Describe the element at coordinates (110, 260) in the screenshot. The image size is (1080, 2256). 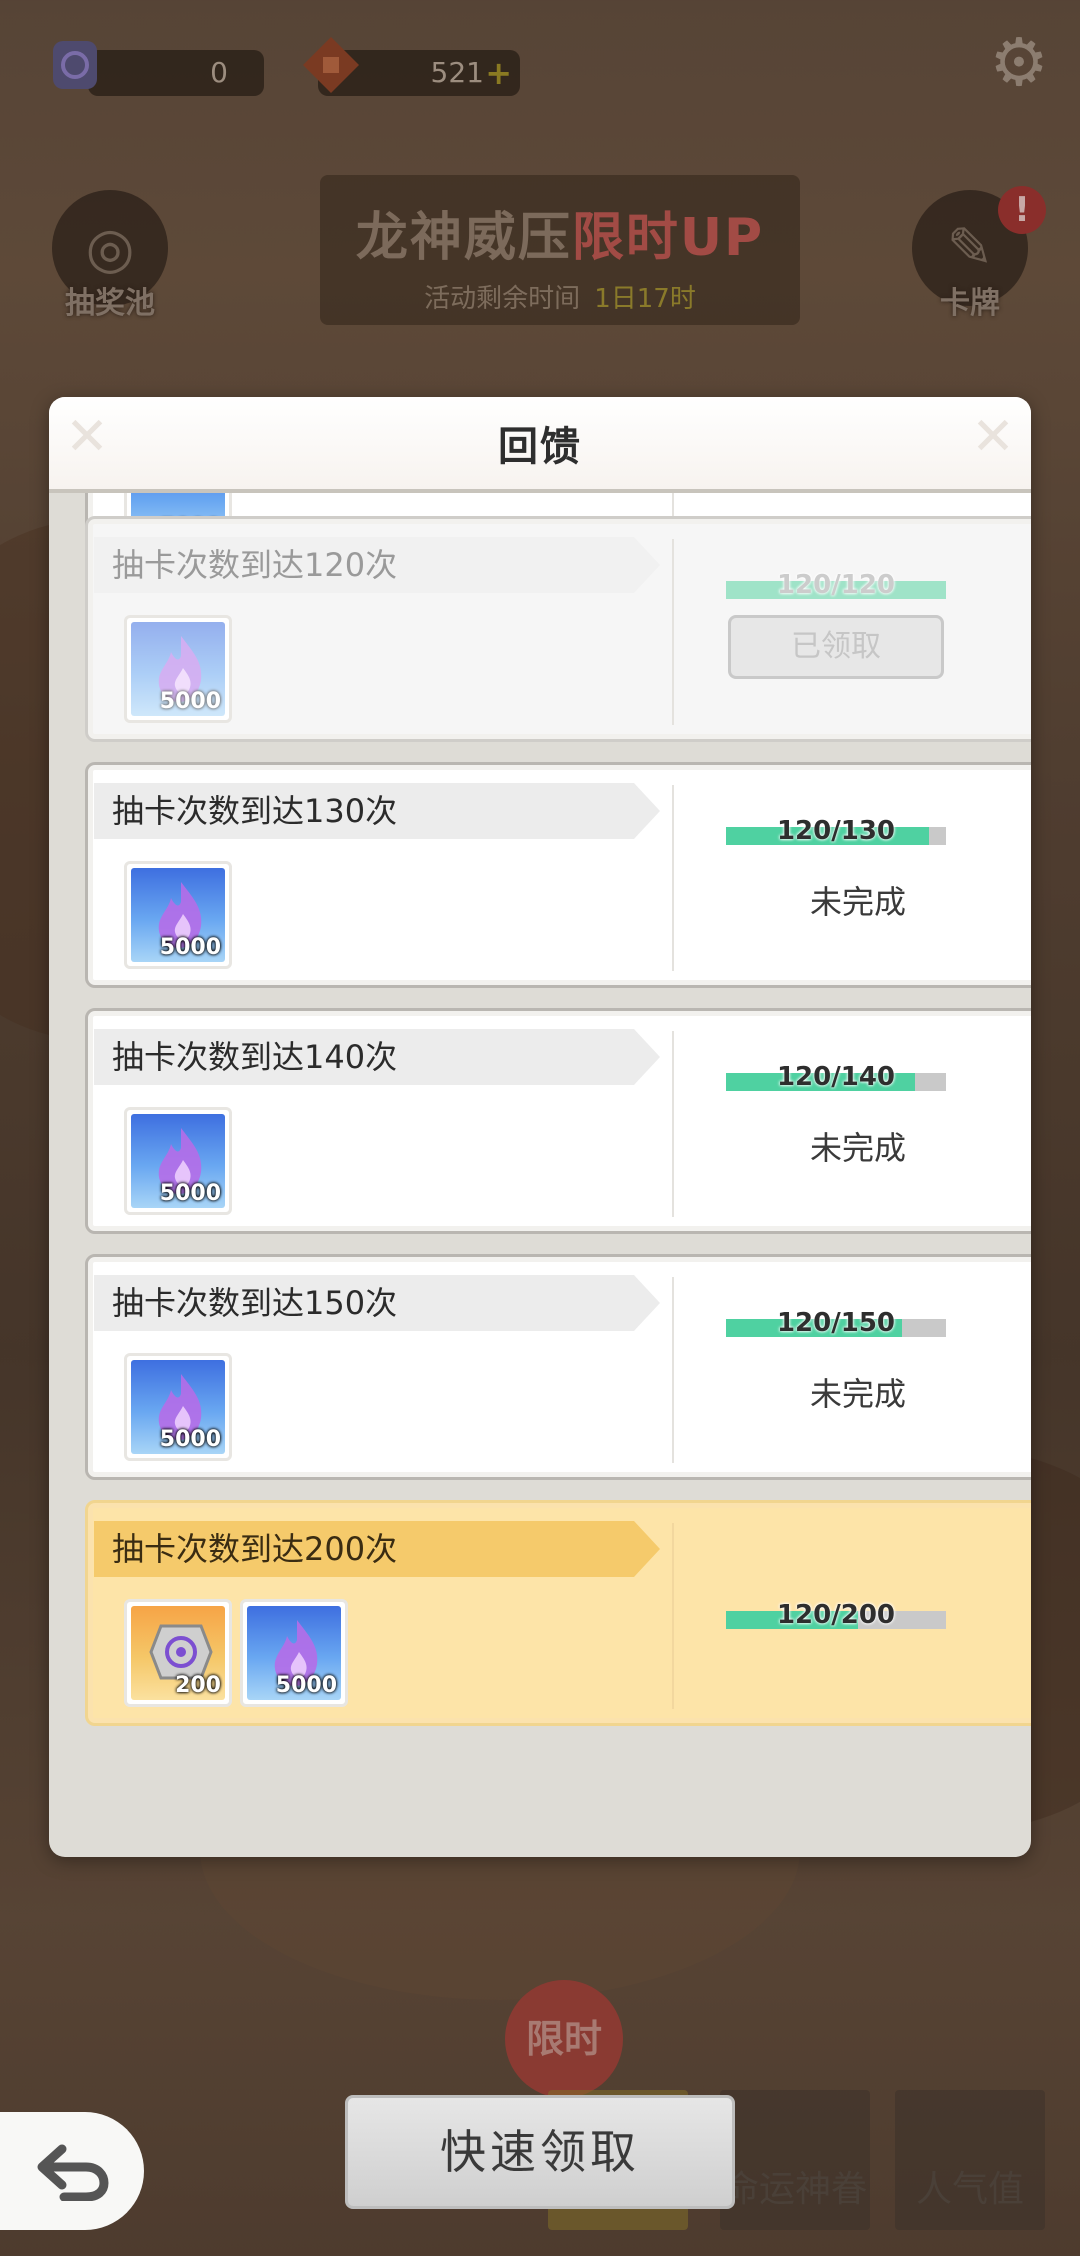
I see `draw-pool-button: ◎ 抽奖池` at that location.